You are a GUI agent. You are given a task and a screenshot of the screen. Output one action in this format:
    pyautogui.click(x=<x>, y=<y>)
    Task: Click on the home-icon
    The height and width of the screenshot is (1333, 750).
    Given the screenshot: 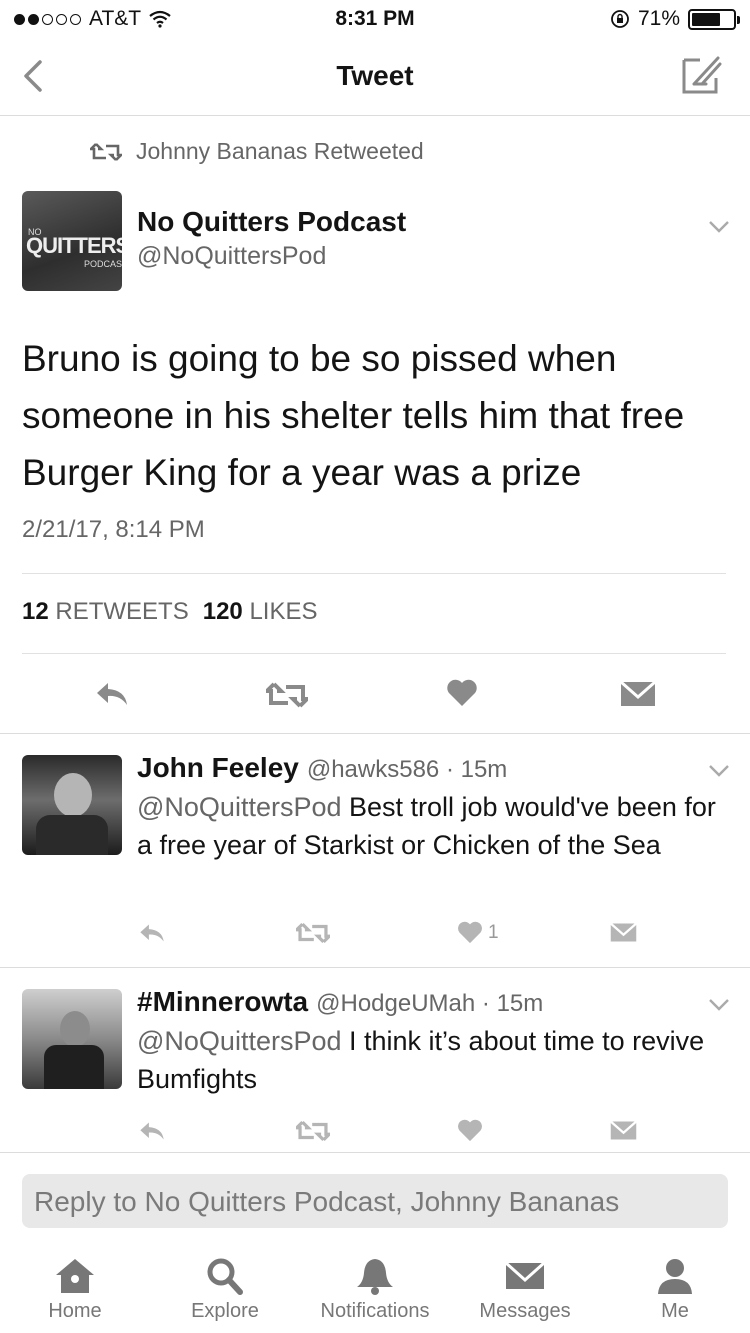 What is the action you would take?
    pyautogui.click(x=75, y=1276)
    